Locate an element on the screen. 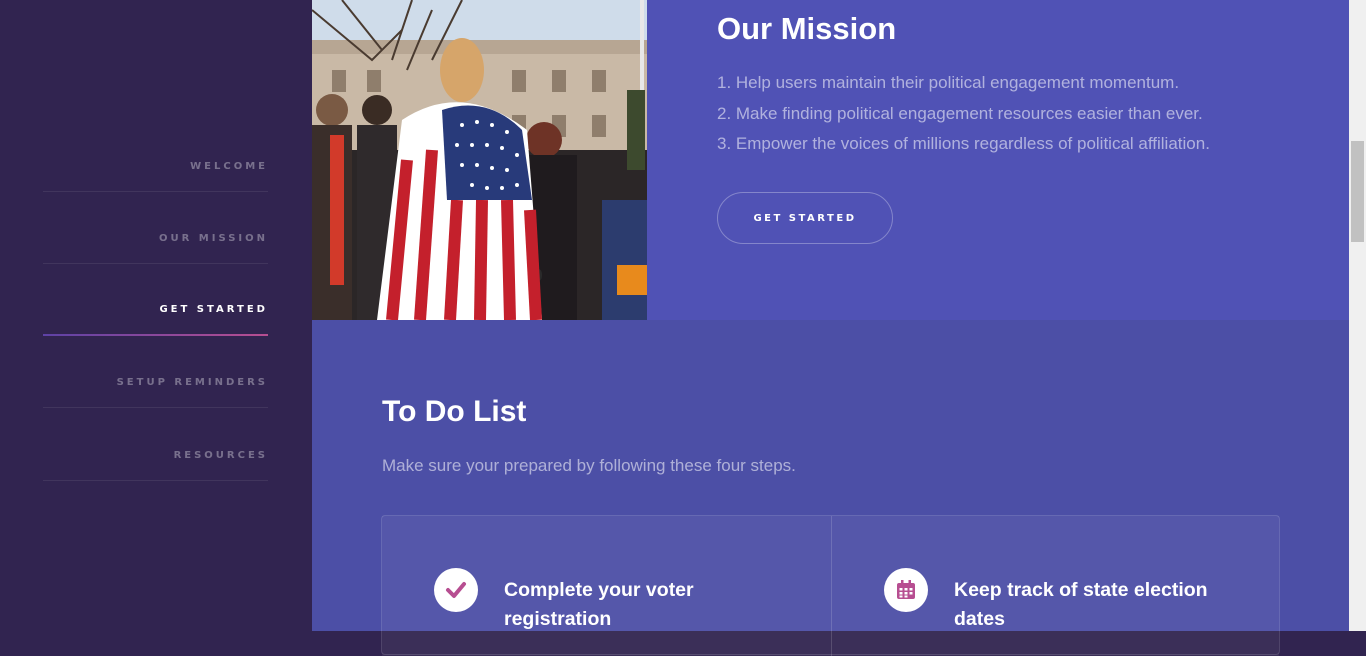  todo-card: Complete your voter registration is located at coordinates (607, 586).